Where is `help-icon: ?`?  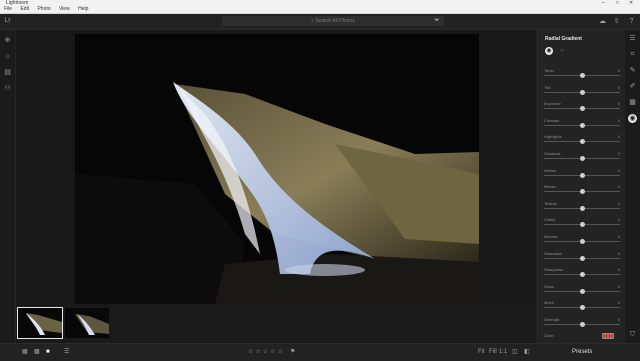
help-icon: ? is located at coordinates (631, 21).